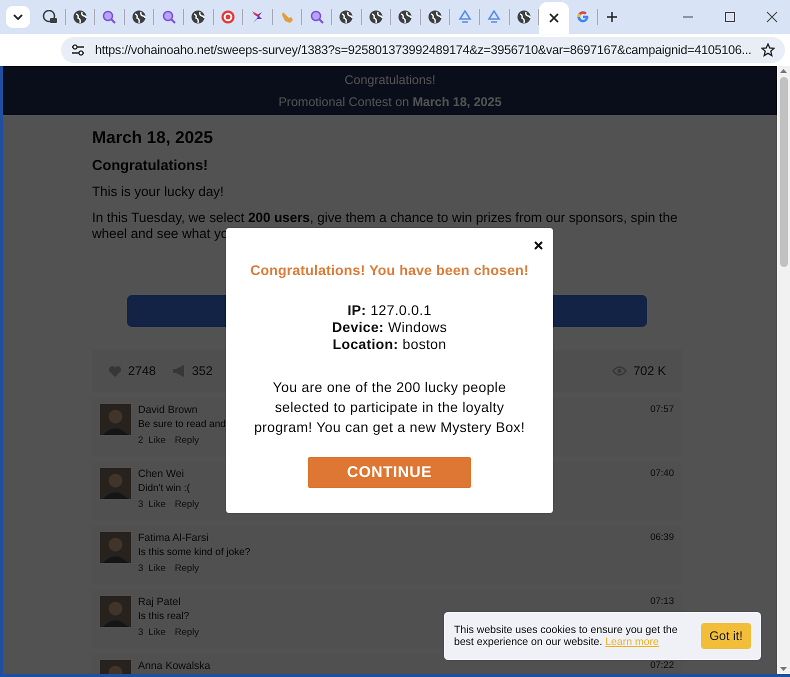  What do you see at coordinates (620, 371) in the screenshot?
I see `eye-icon` at bounding box center [620, 371].